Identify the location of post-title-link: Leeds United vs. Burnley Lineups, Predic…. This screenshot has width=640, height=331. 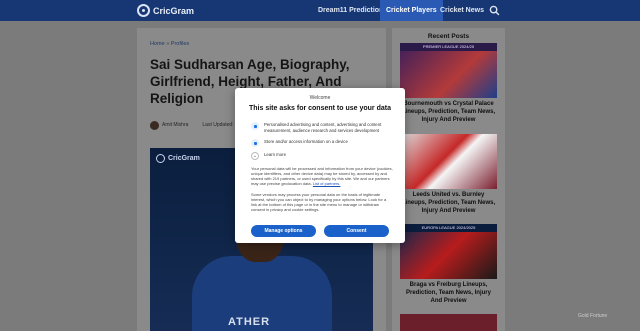
(448, 203).